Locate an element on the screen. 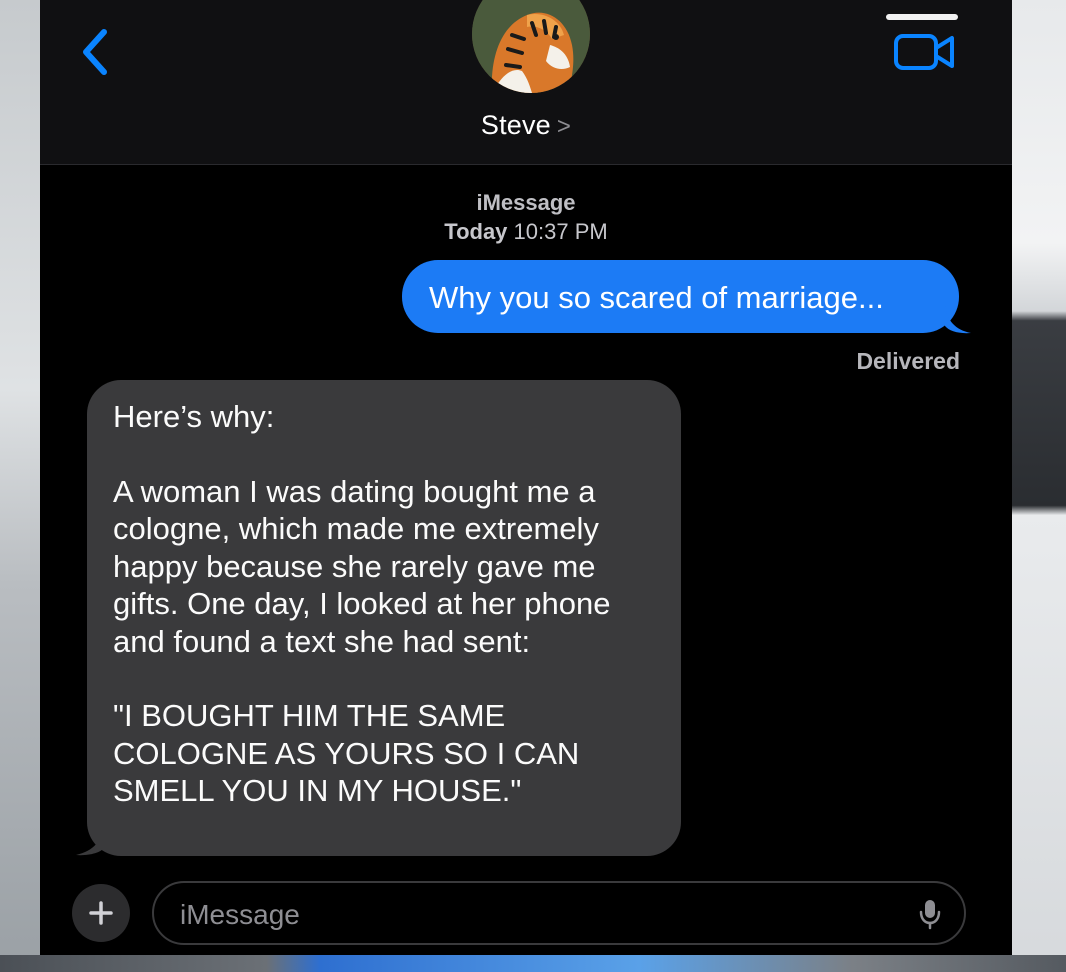 This screenshot has height=972, width=1066. message-composer: iMessage is located at coordinates (526, 912).